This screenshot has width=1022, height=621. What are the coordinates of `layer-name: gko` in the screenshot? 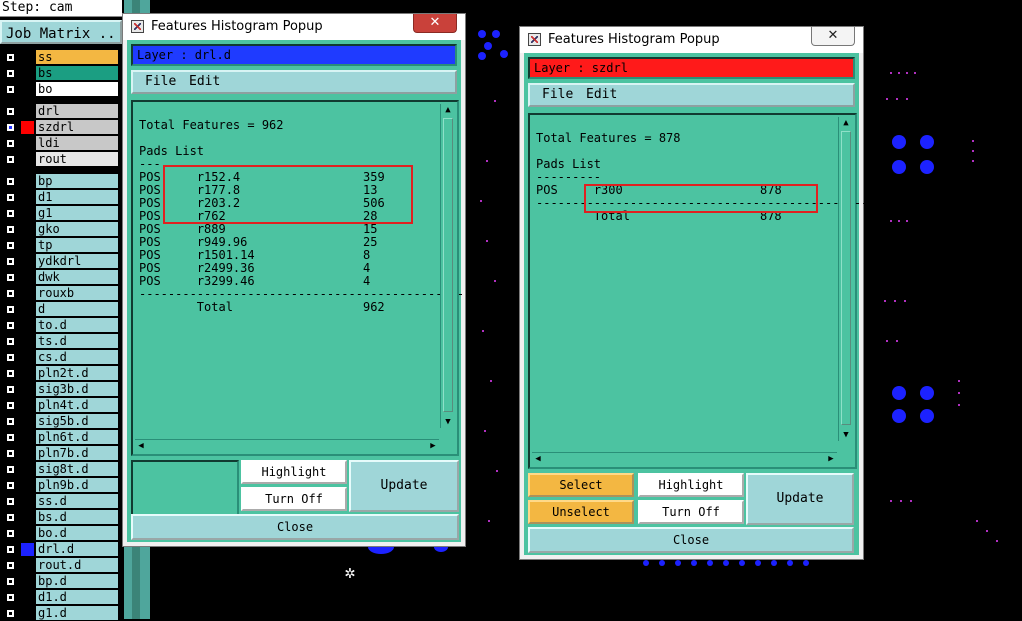 It's located at (77, 229).